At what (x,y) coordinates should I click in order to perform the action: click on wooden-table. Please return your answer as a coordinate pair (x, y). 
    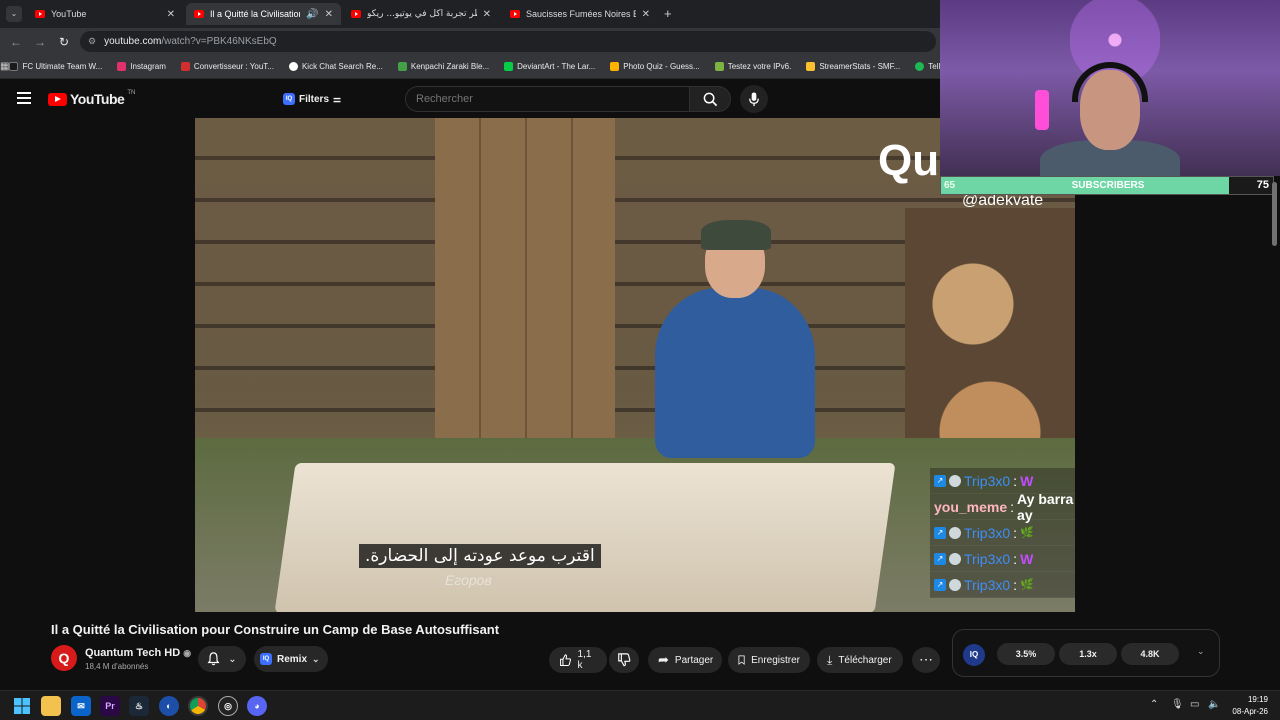
    Looking at the image, I should click on (585, 537).